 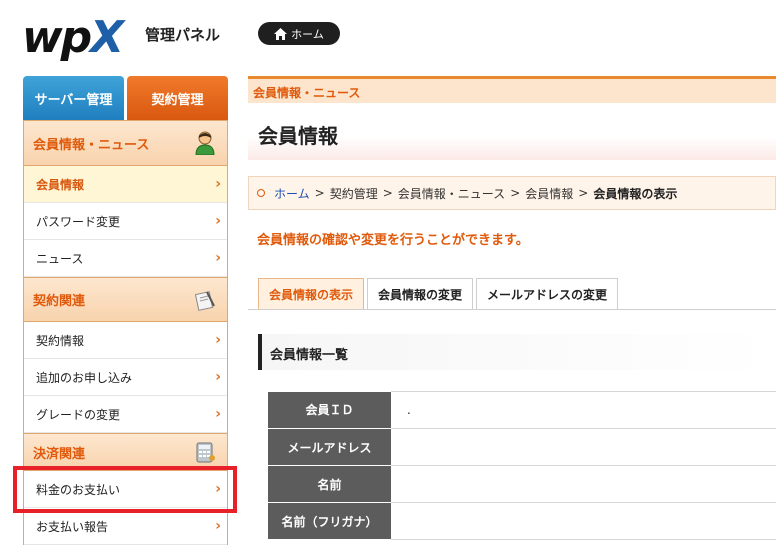 What do you see at coordinates (329, 484) in the screenshot?
I see `table-label: 名前` at bounding box center [329, 484].